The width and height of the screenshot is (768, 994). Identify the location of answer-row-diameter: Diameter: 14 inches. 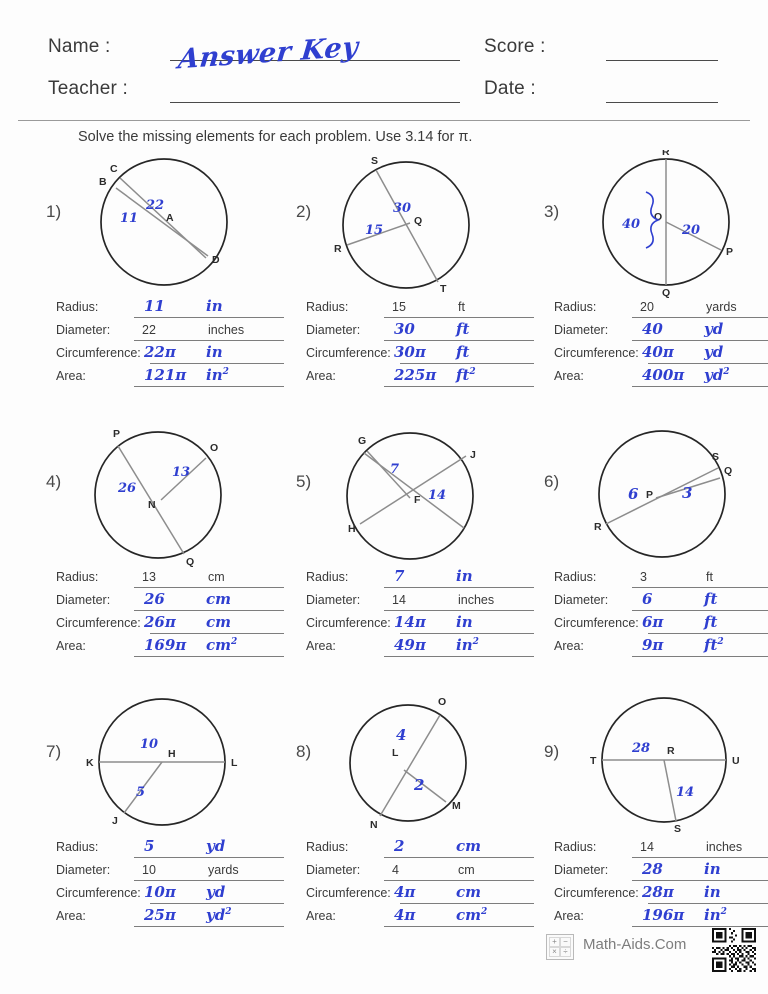
(420, 602).